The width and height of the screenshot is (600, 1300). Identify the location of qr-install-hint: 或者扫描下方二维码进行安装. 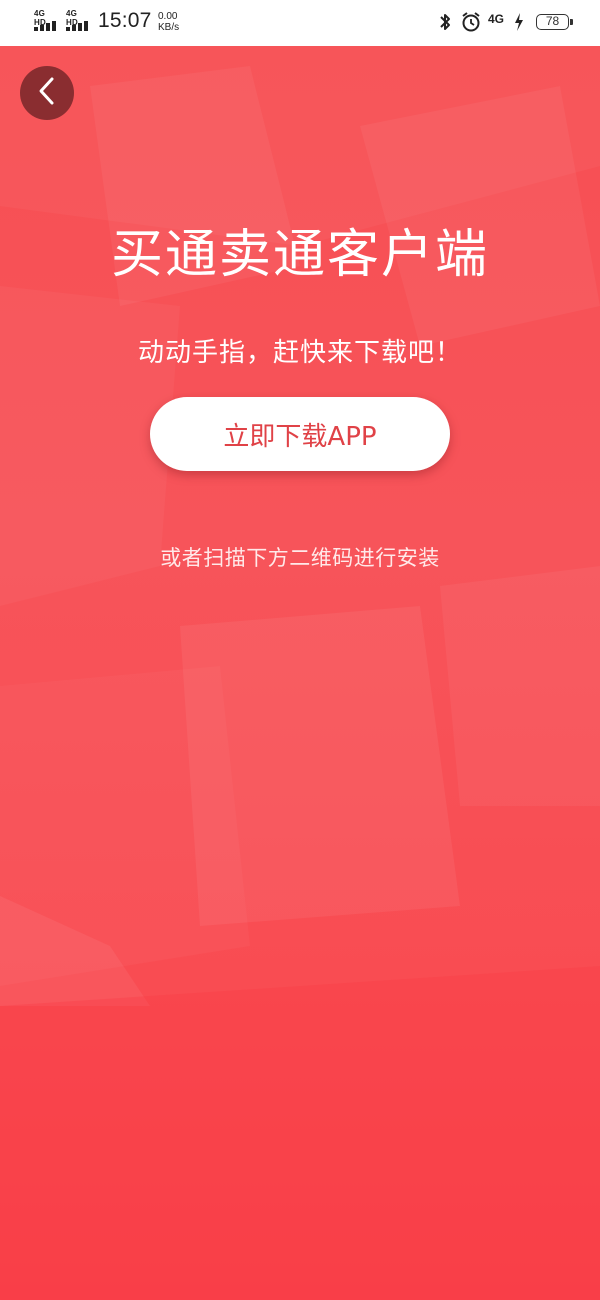
(300, 558).